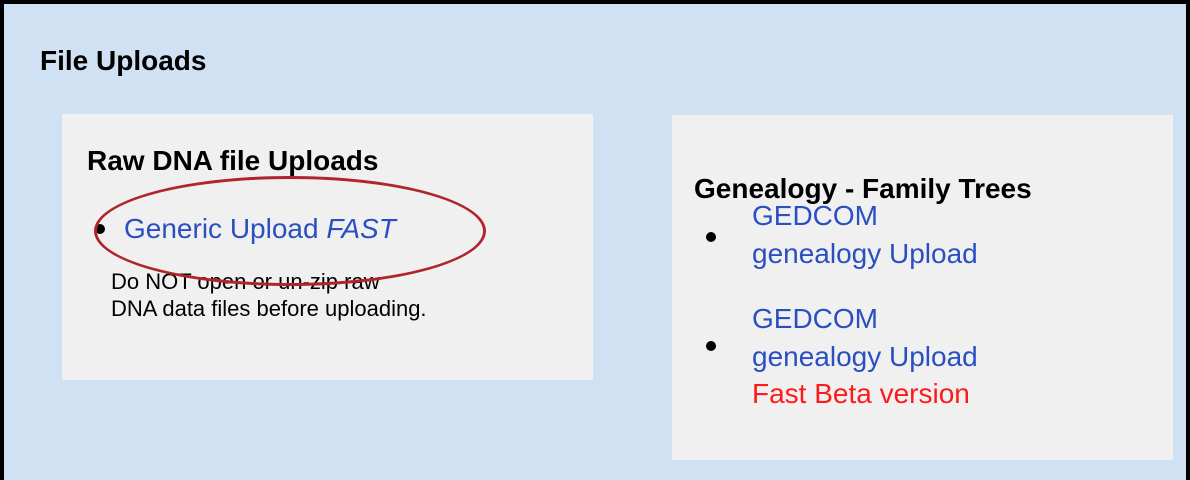 The image size is (1190, 480). I want to click on section-title: File Uploads, so click(123, 60).